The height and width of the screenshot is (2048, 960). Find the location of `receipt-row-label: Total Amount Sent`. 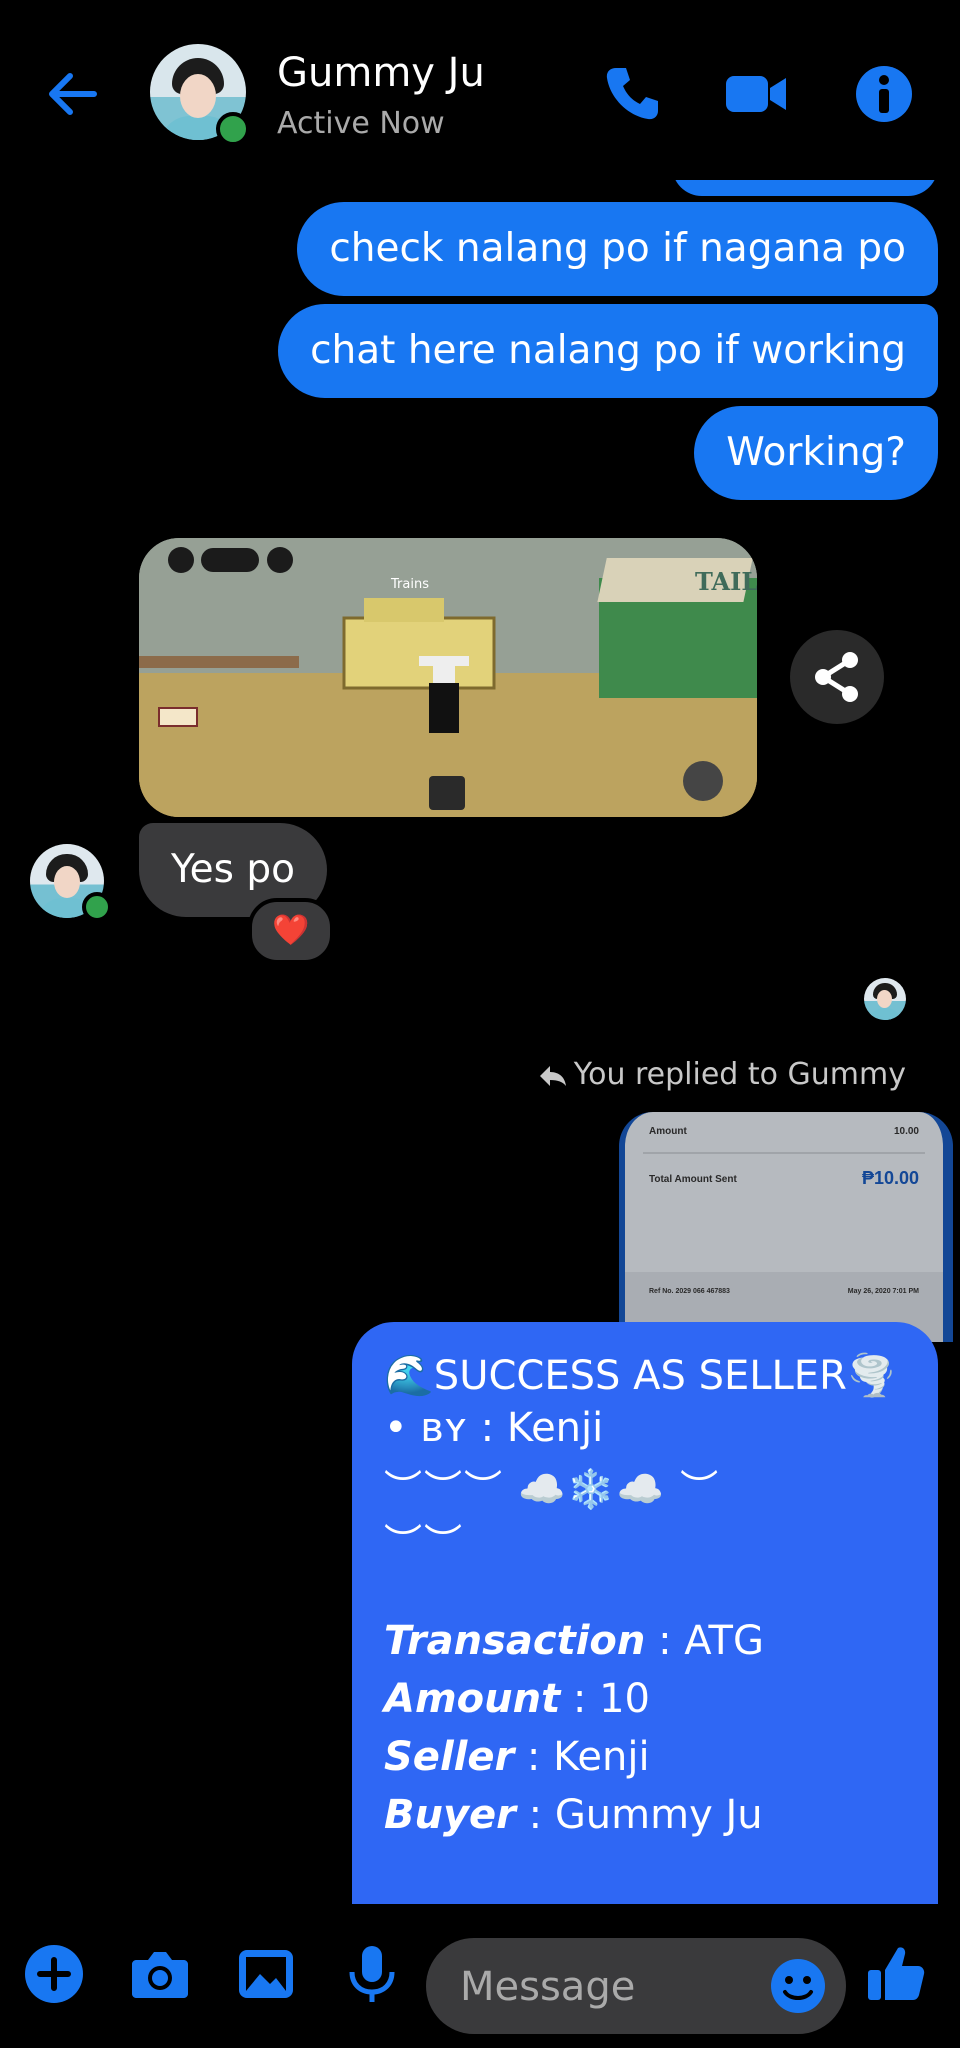

receipt-row-label: Total Amount Sent is located at coordinates (693, 1179).